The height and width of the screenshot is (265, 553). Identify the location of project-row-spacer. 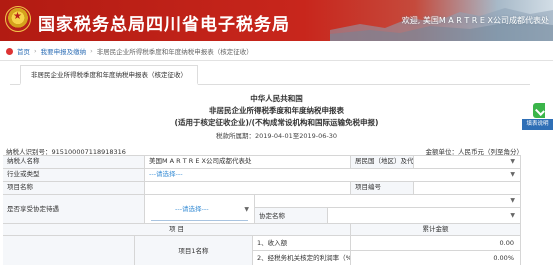
(69, 250).